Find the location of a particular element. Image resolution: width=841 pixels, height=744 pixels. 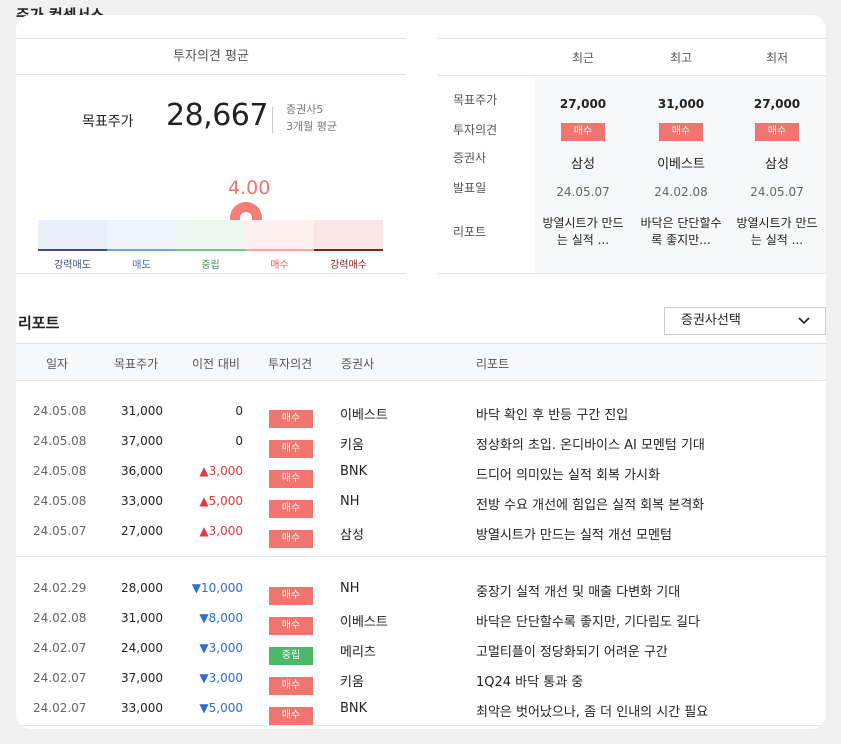

average-period: 3개월 평균 is located at coordinates (311, 126).